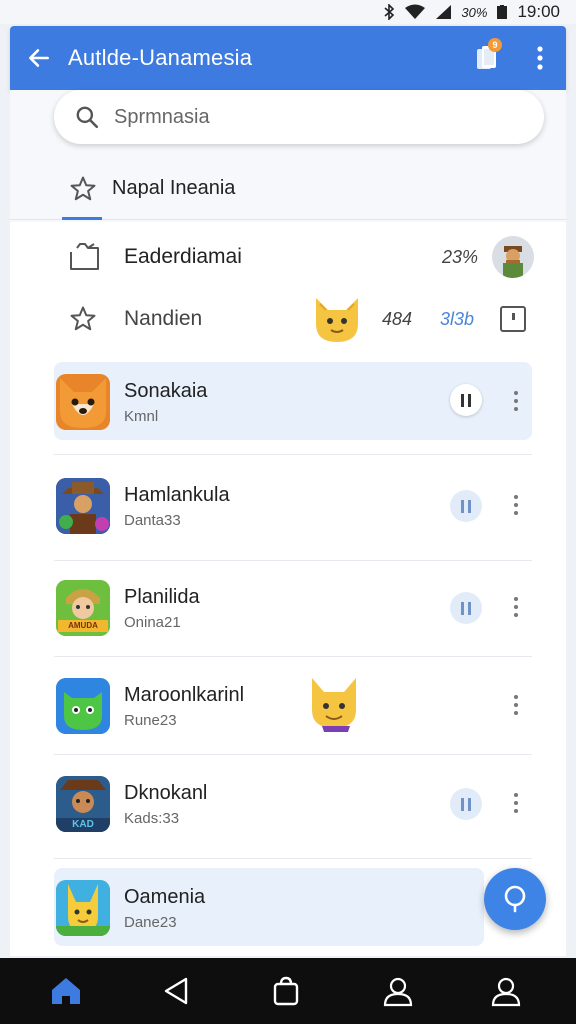 Image resolution: width=576 pixels, height=1024 pixels. Describe the element at coordinates (82, 218) in the screenshot. I see `tab-indicator` at that location.